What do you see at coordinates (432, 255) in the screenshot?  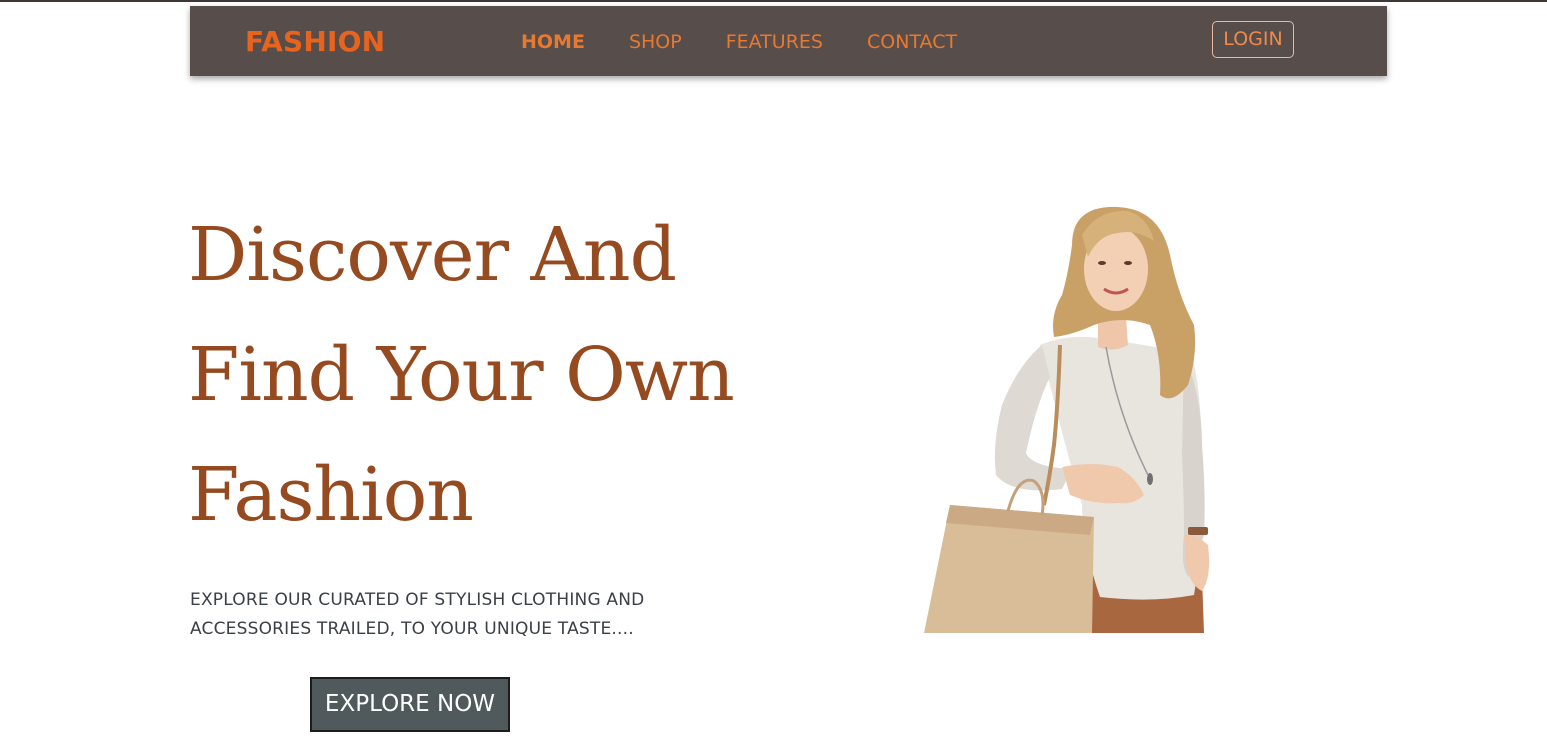 I see `hero-title-line: Discover And` at bounding box center [432, 255].